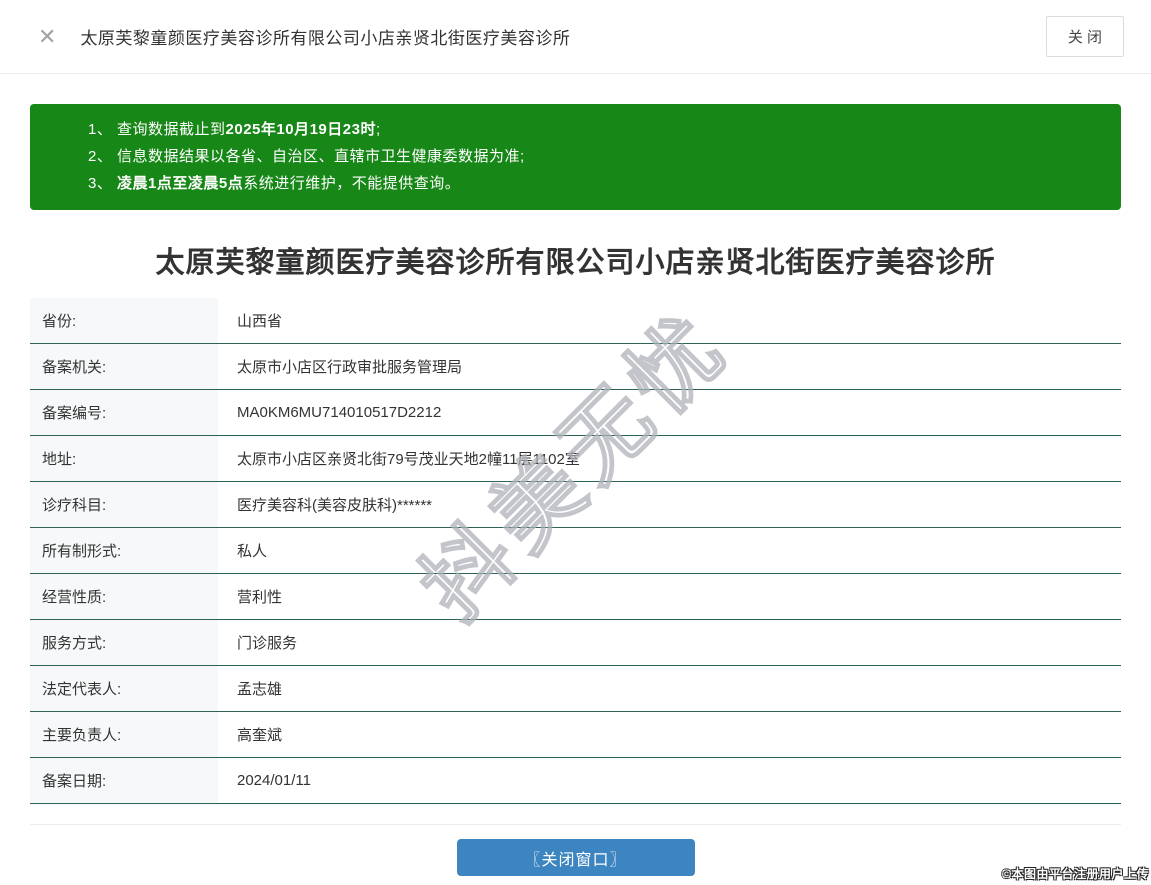  Describe the element at coordinates (124, 458) in the screenshot. I see `row-label: 地址:` at that location.